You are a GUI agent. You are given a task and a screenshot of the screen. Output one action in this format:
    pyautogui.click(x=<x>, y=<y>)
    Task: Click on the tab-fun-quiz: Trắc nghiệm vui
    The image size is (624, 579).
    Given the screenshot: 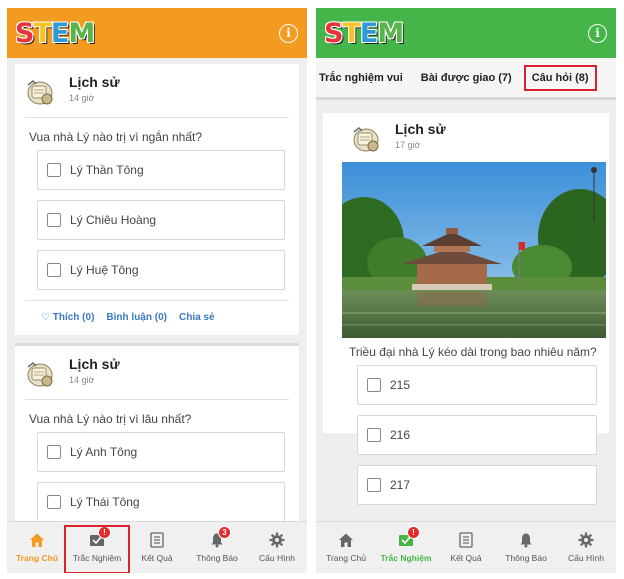 What is the action you would take?
    pyautogui.click(x=361, y=78)
    